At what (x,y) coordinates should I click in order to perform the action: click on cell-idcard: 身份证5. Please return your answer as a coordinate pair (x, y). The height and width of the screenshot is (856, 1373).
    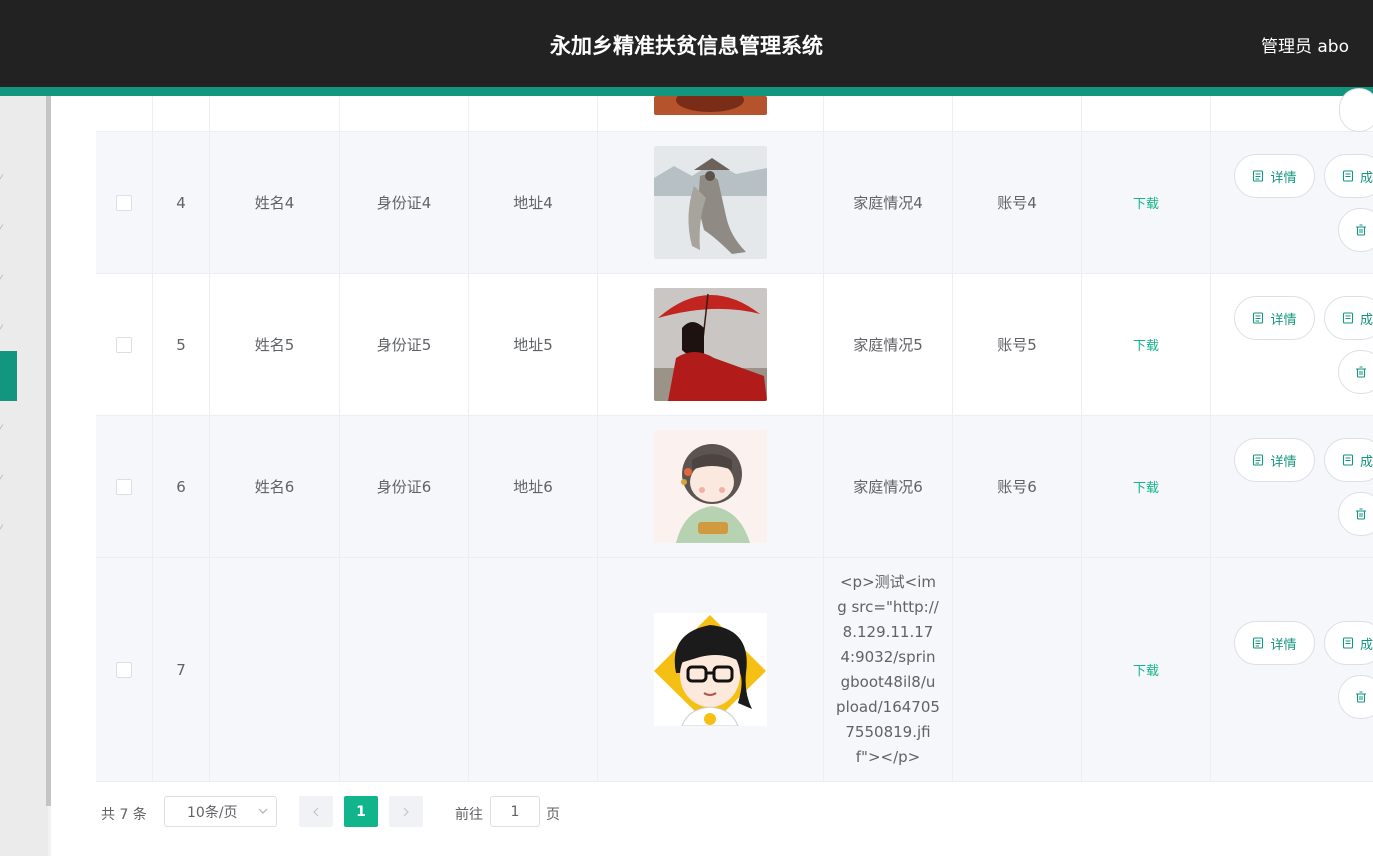
    Looking at the image, I should click on (404, 344).